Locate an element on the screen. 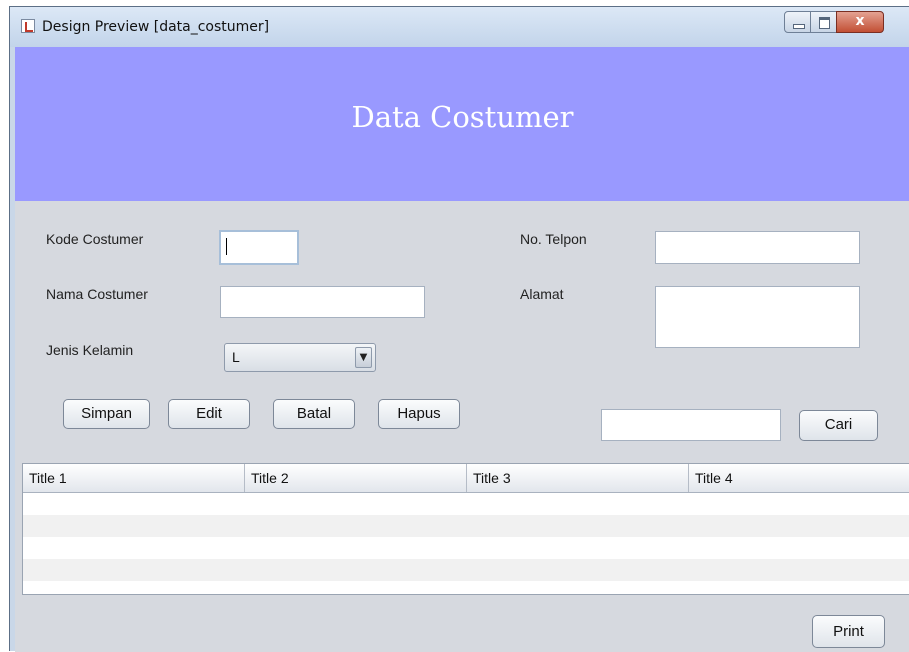 The image size is (909, 652). column-header-1: Title 1 is located at coordinates (134, 478).